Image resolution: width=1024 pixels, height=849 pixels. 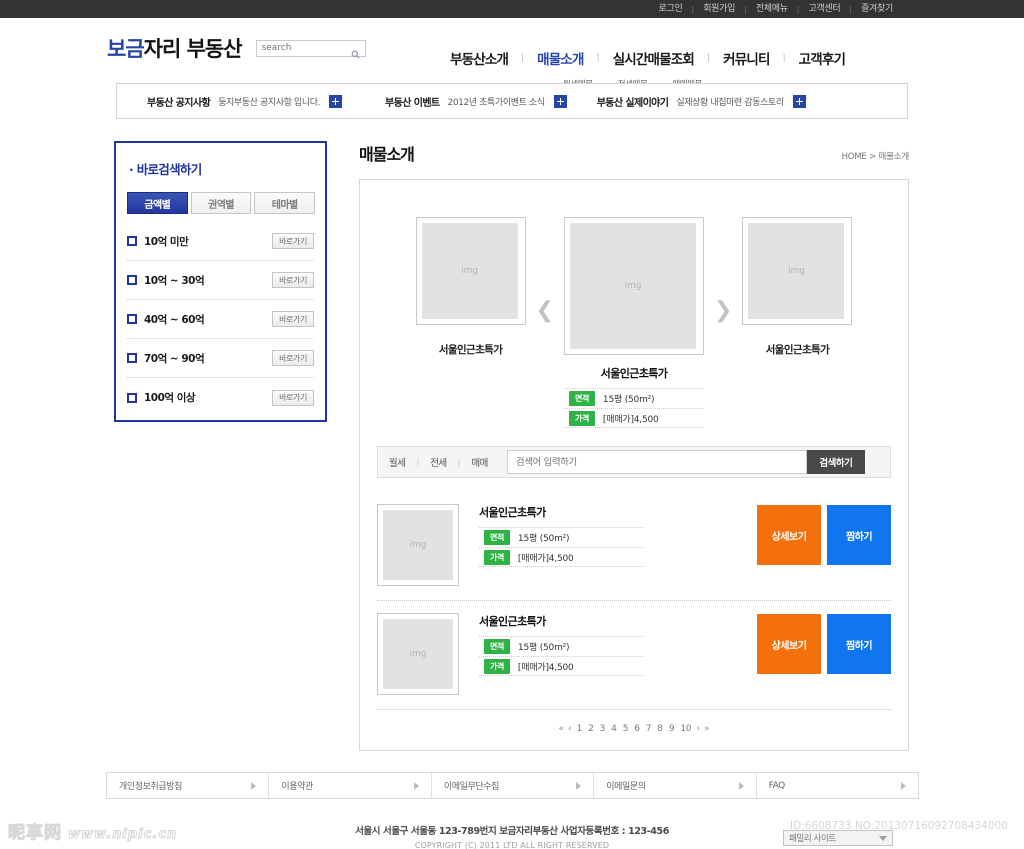 I want to click on pagination-page-9: 9, so click(x=672, y=729).